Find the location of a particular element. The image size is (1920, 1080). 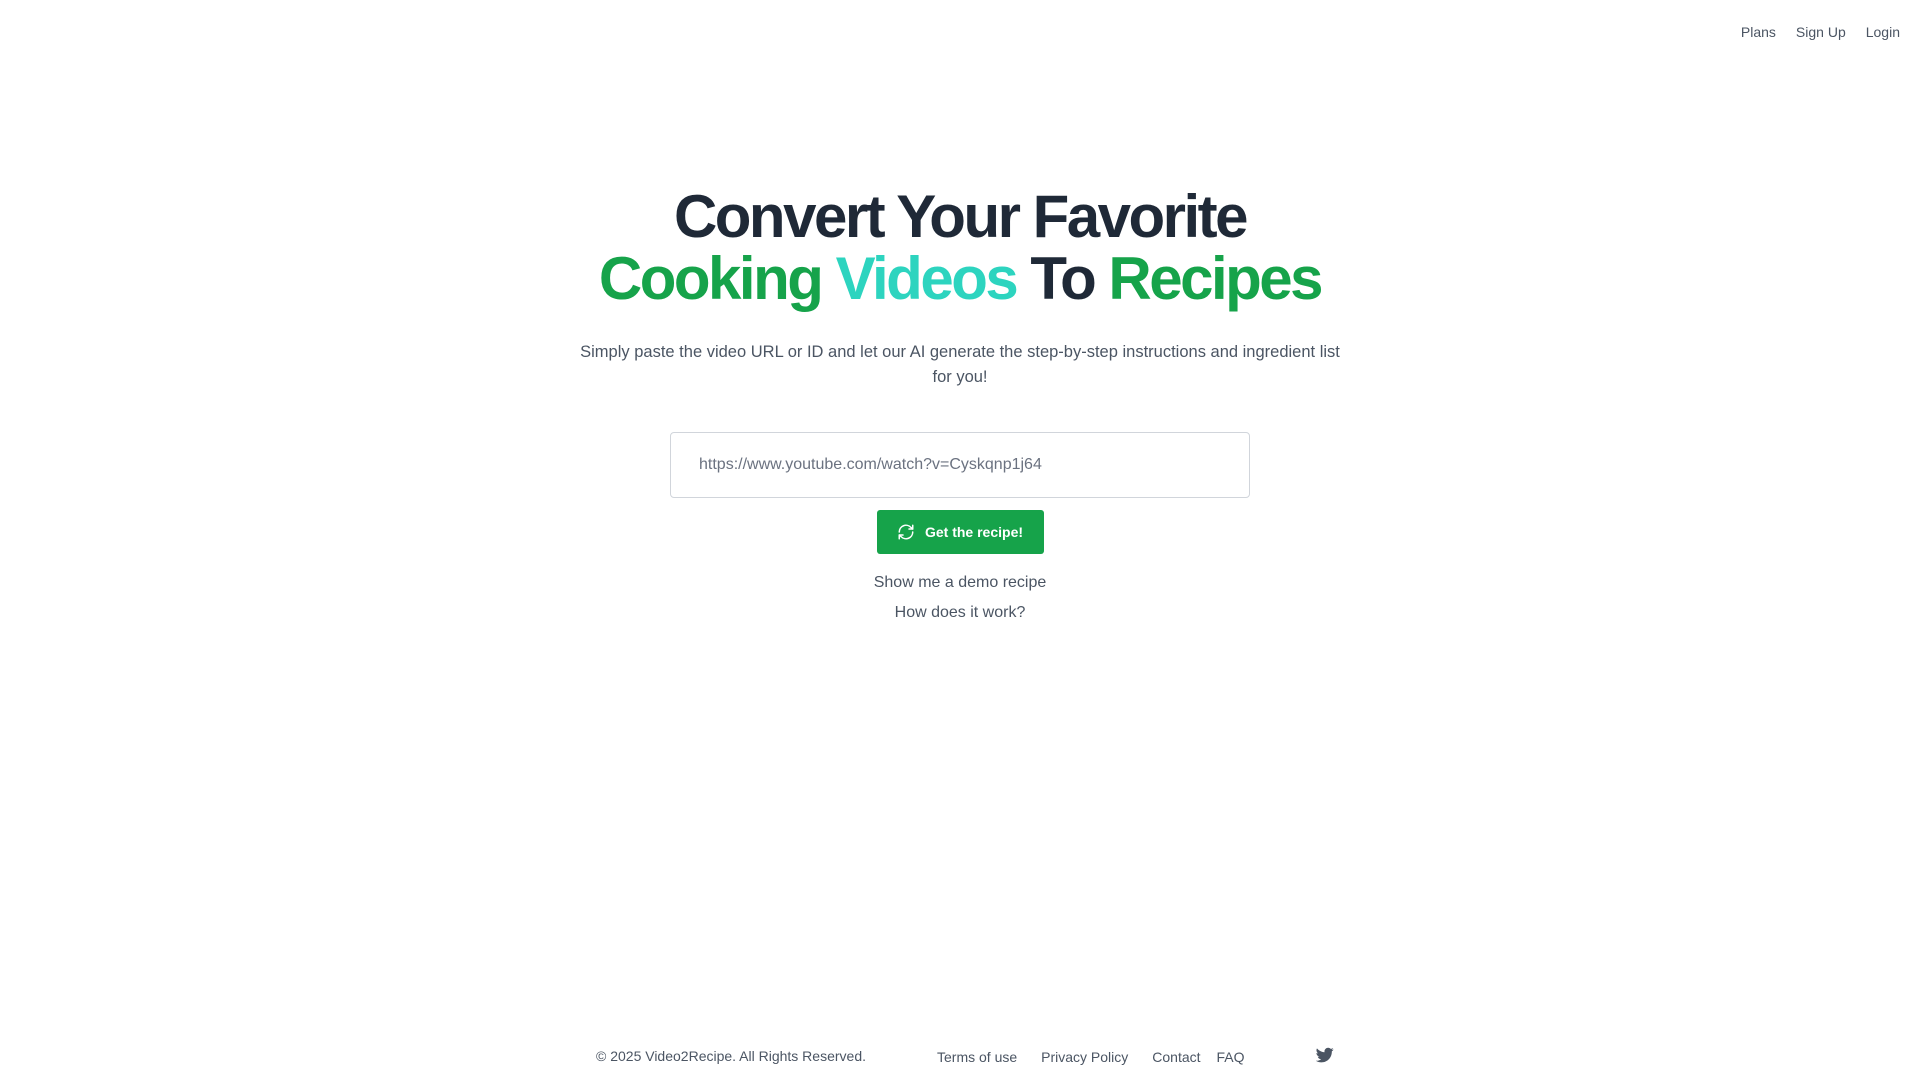

get-recipe-button: Get the recipe! is located at coordinates (960, 532).